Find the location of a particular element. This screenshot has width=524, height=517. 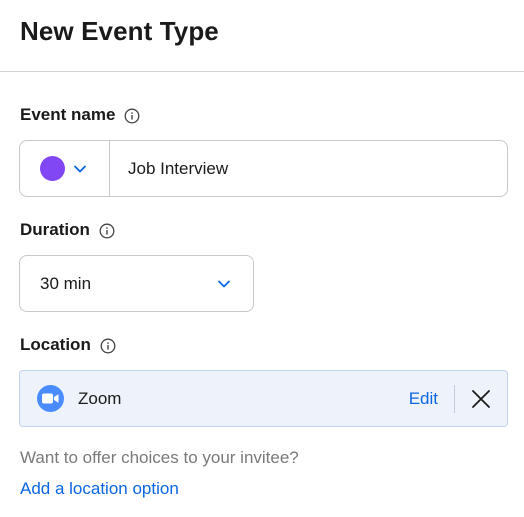

zoom-camera-icon is located at coordinates (50, 398).